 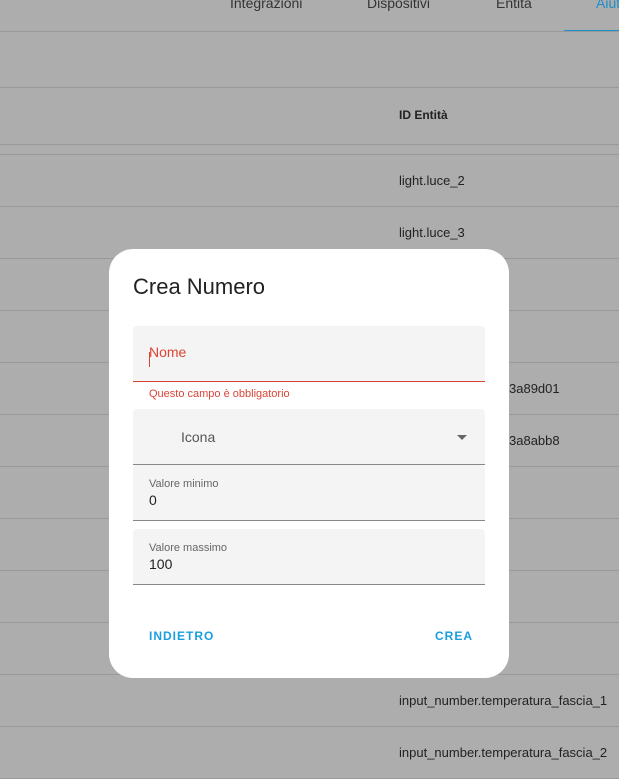 I want to click on dropdown-arrow-icon, so click(x=462, y=437).